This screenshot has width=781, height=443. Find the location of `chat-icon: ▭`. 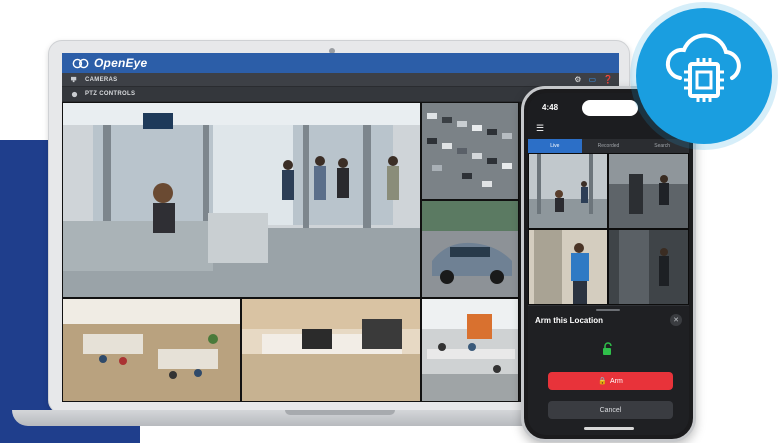

chat-icon: ▭ is located at coordinates (592, 79).